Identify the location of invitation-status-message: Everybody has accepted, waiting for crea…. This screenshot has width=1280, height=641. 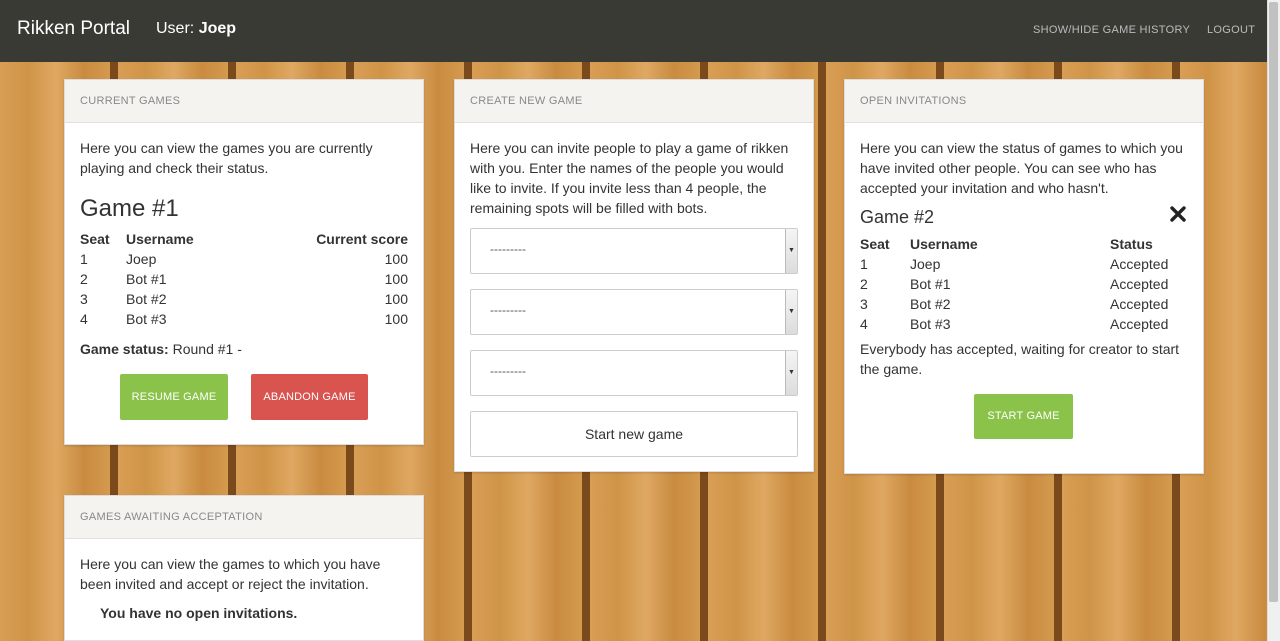
(1020, 359).